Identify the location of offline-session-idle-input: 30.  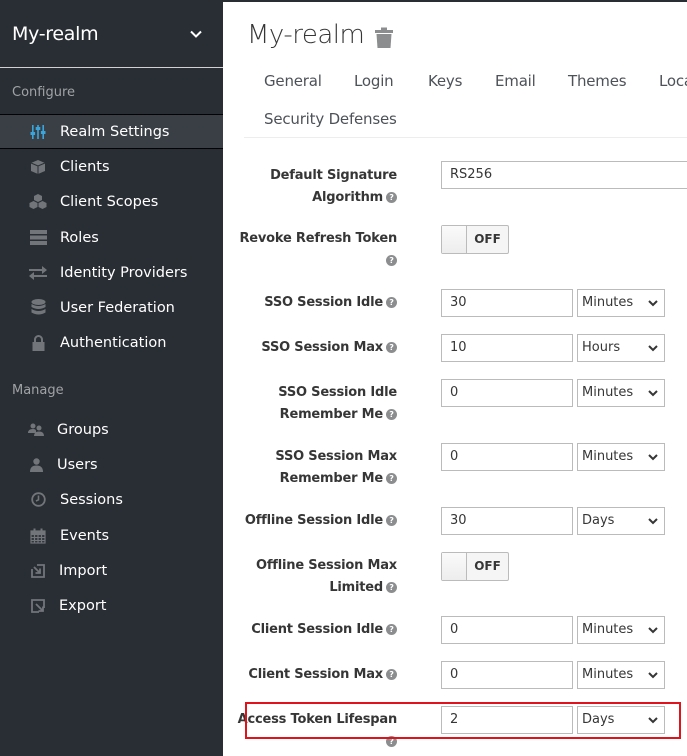
(507, 521).